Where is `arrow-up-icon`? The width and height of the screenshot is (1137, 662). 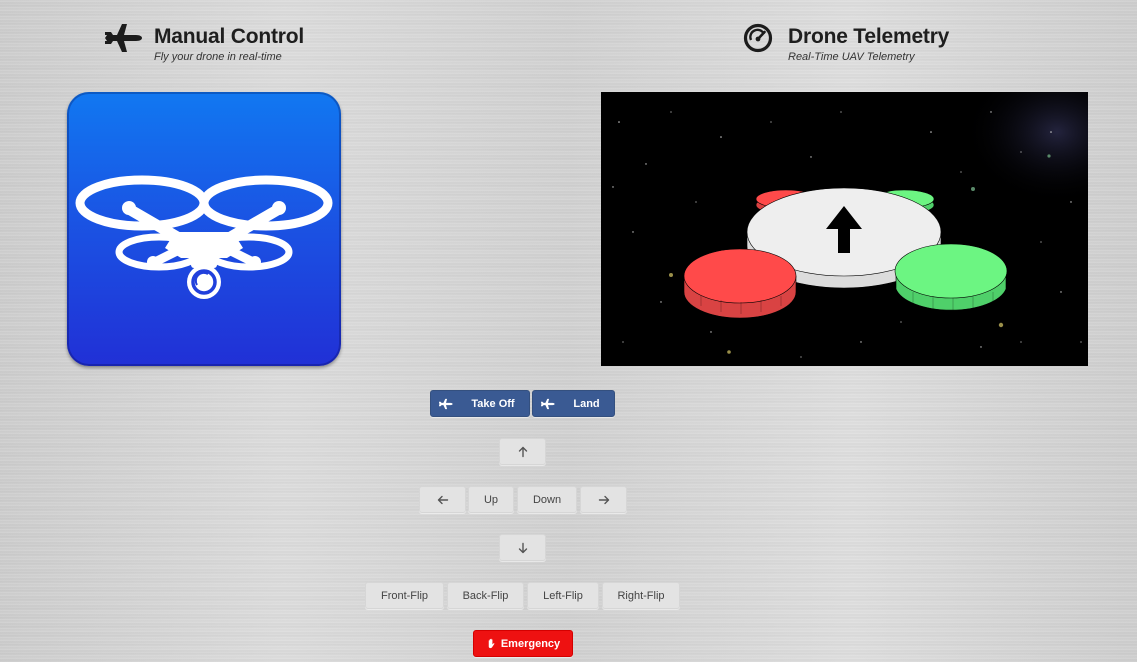 arrow-up-icon is located at coordinates (522, 451).